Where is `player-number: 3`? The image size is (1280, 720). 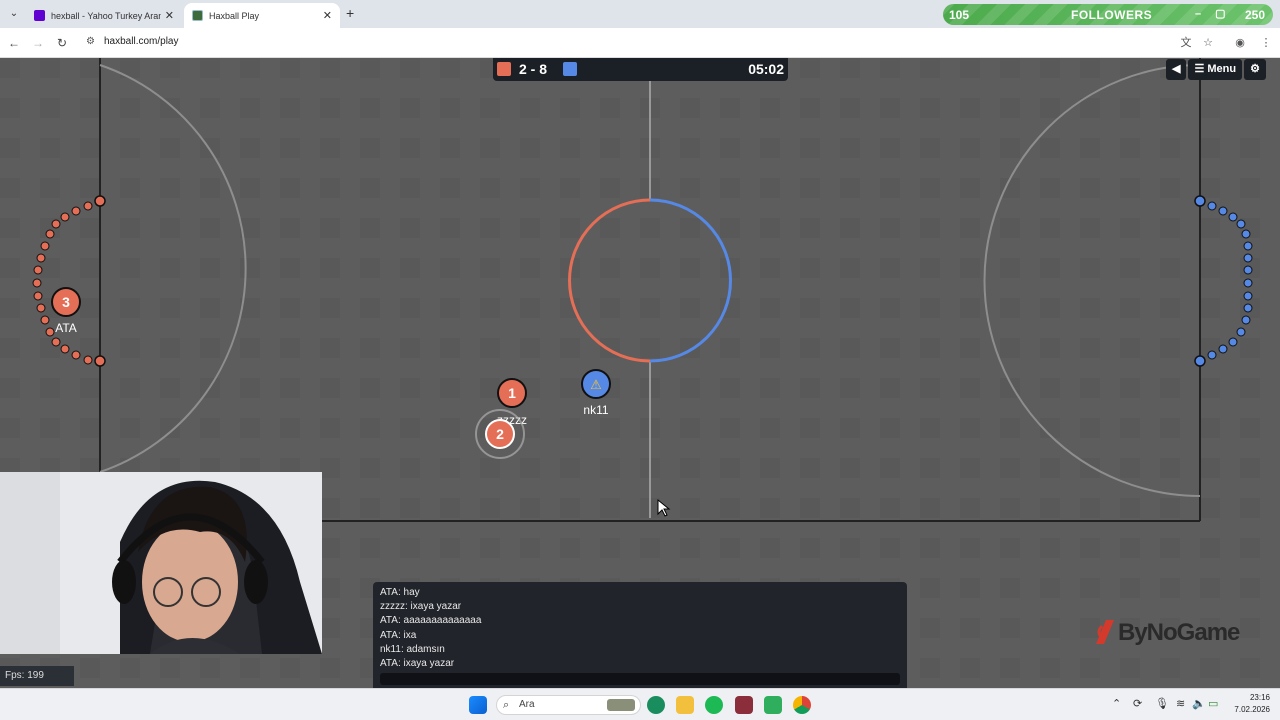
player-number: 3 is located at coordinates (66, 302).